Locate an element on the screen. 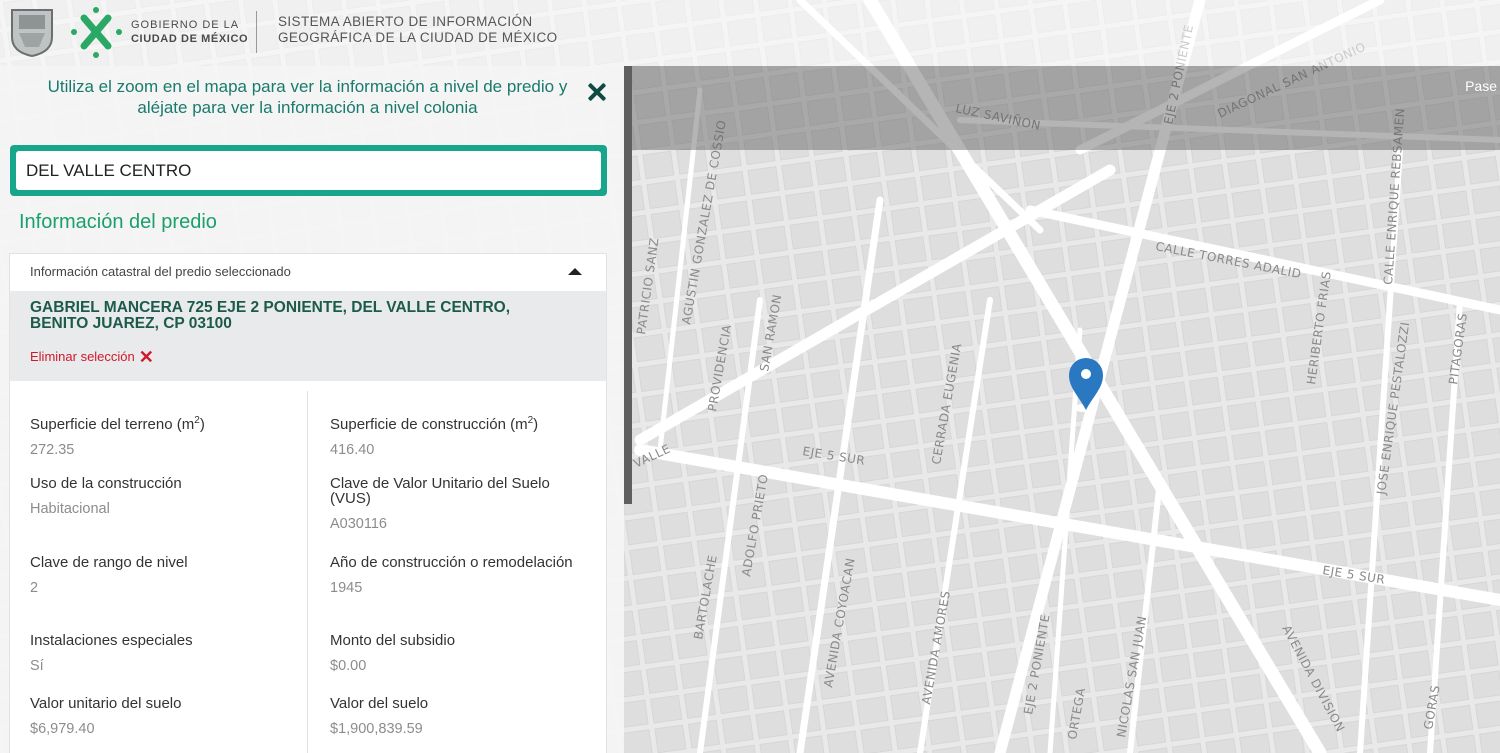 The width and height of the screenshot is (1500, 753). cdmx-logo-icon is located at coordinates (96, 32).